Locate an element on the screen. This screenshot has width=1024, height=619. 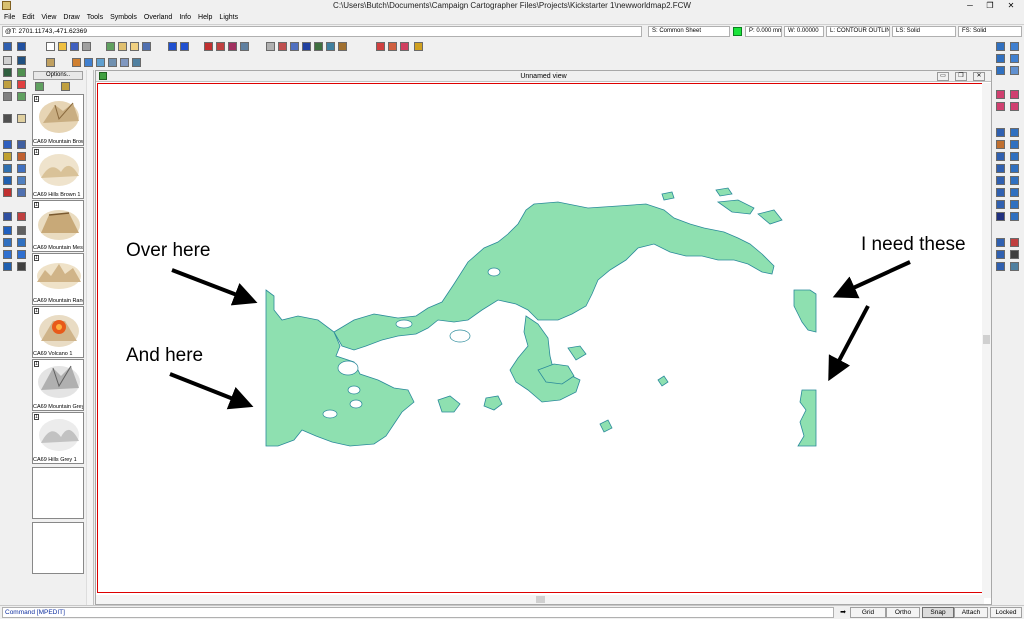
width-field: W: 0.00000 is located at coordinates (804, 31).